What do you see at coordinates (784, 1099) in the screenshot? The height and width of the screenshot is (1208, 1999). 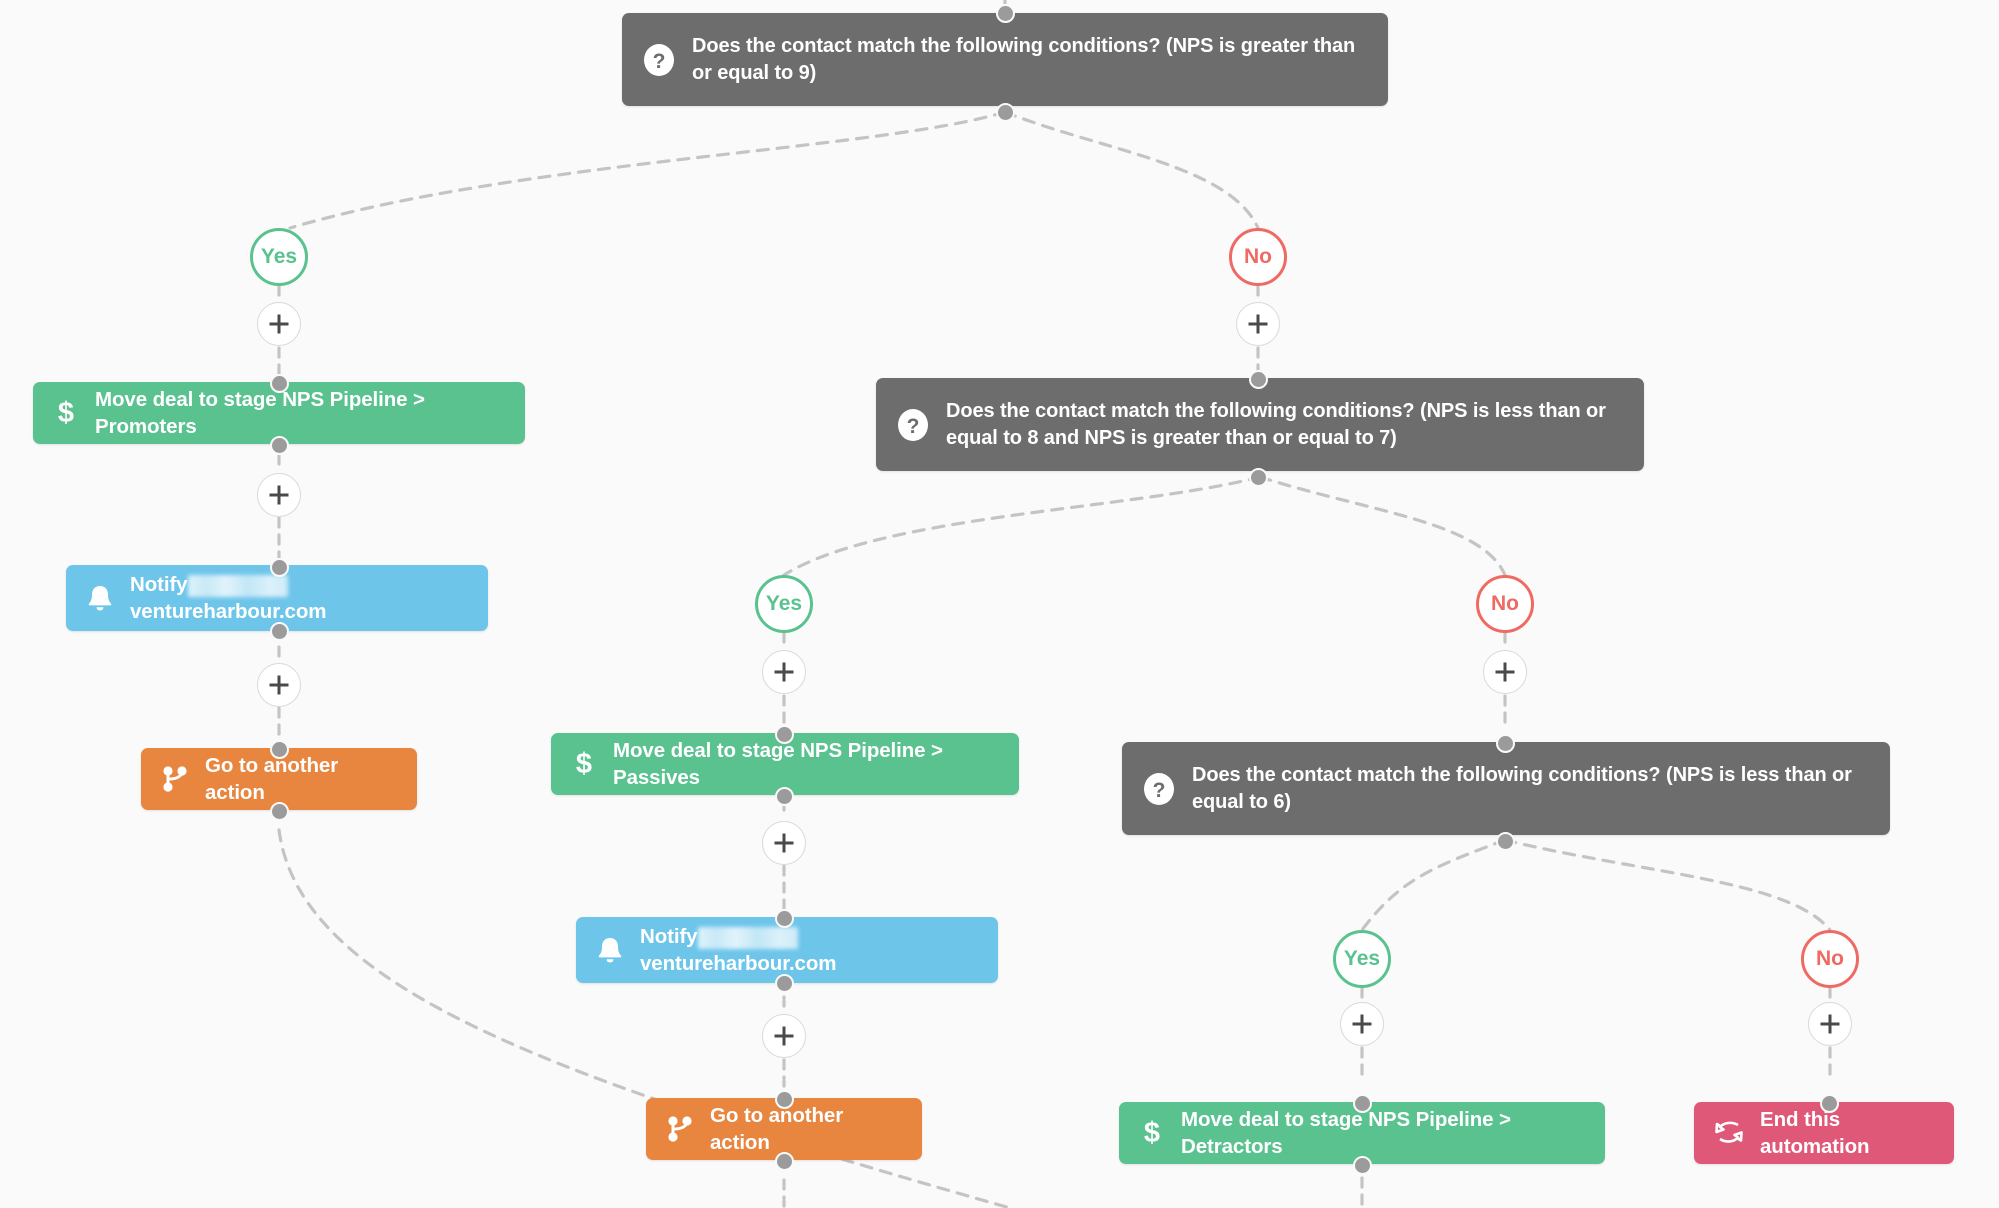 I see `port-goto-passives-in` at bounding box center [784, 1099].